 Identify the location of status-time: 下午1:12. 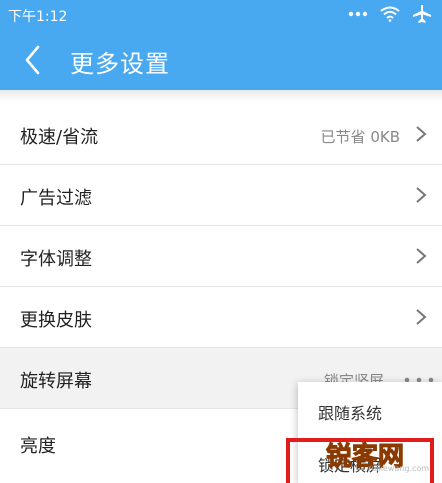
(38, 17).